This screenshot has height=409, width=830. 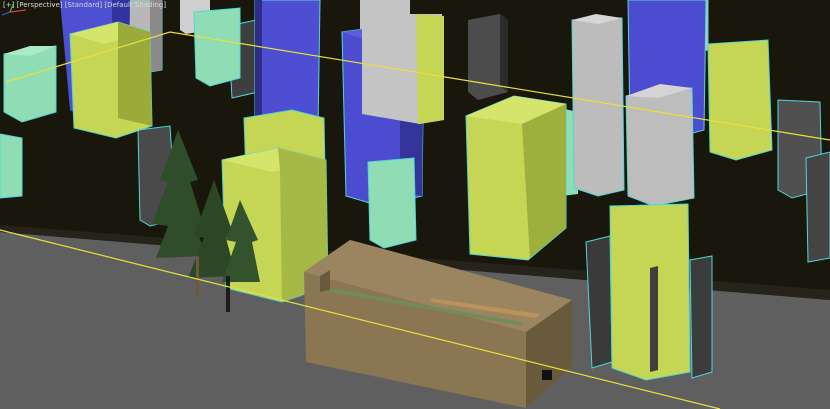 What do you see at coordinates (83, 5) in the screenshot?
I see `viewport-menu-style: [Standard]` at bounding box center [83, 5].